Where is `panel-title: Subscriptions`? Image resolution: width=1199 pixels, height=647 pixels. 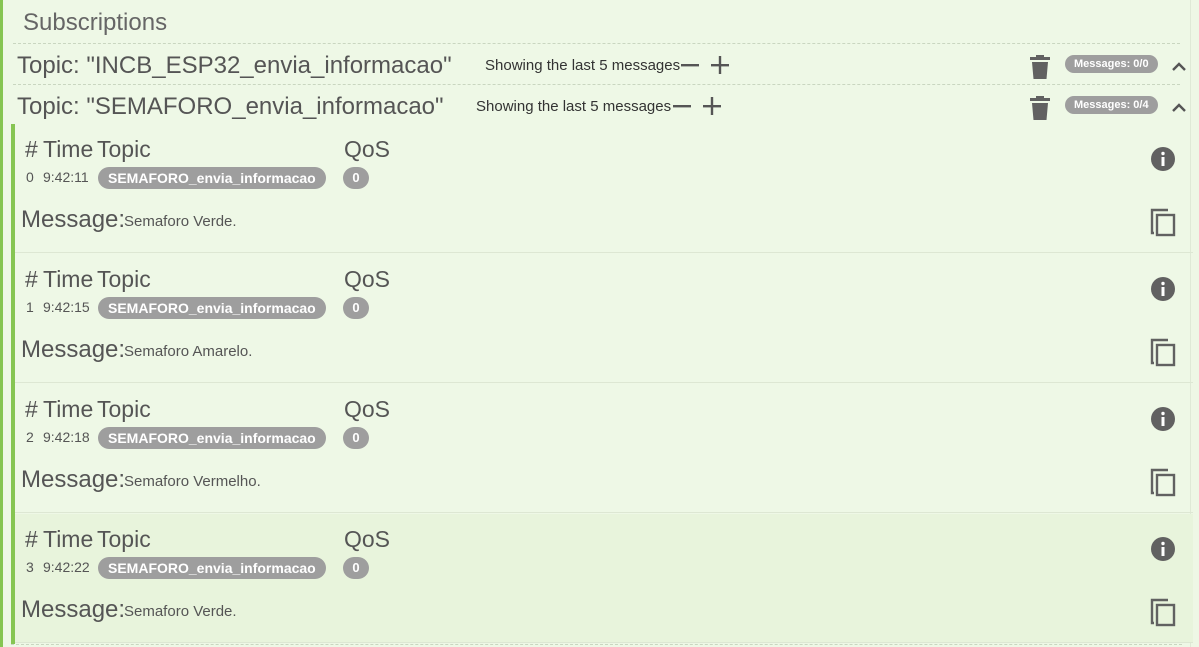 panel-title: Subscriptions is located at coordinates (95, 22).